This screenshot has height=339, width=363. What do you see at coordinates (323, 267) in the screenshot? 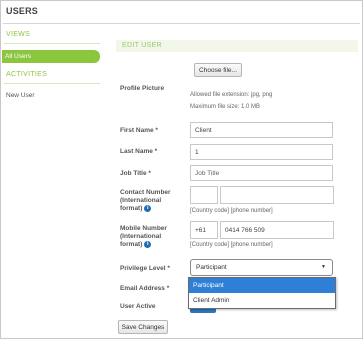
I see `caret-down-icon: ▼` at bounding box center [323, 267].